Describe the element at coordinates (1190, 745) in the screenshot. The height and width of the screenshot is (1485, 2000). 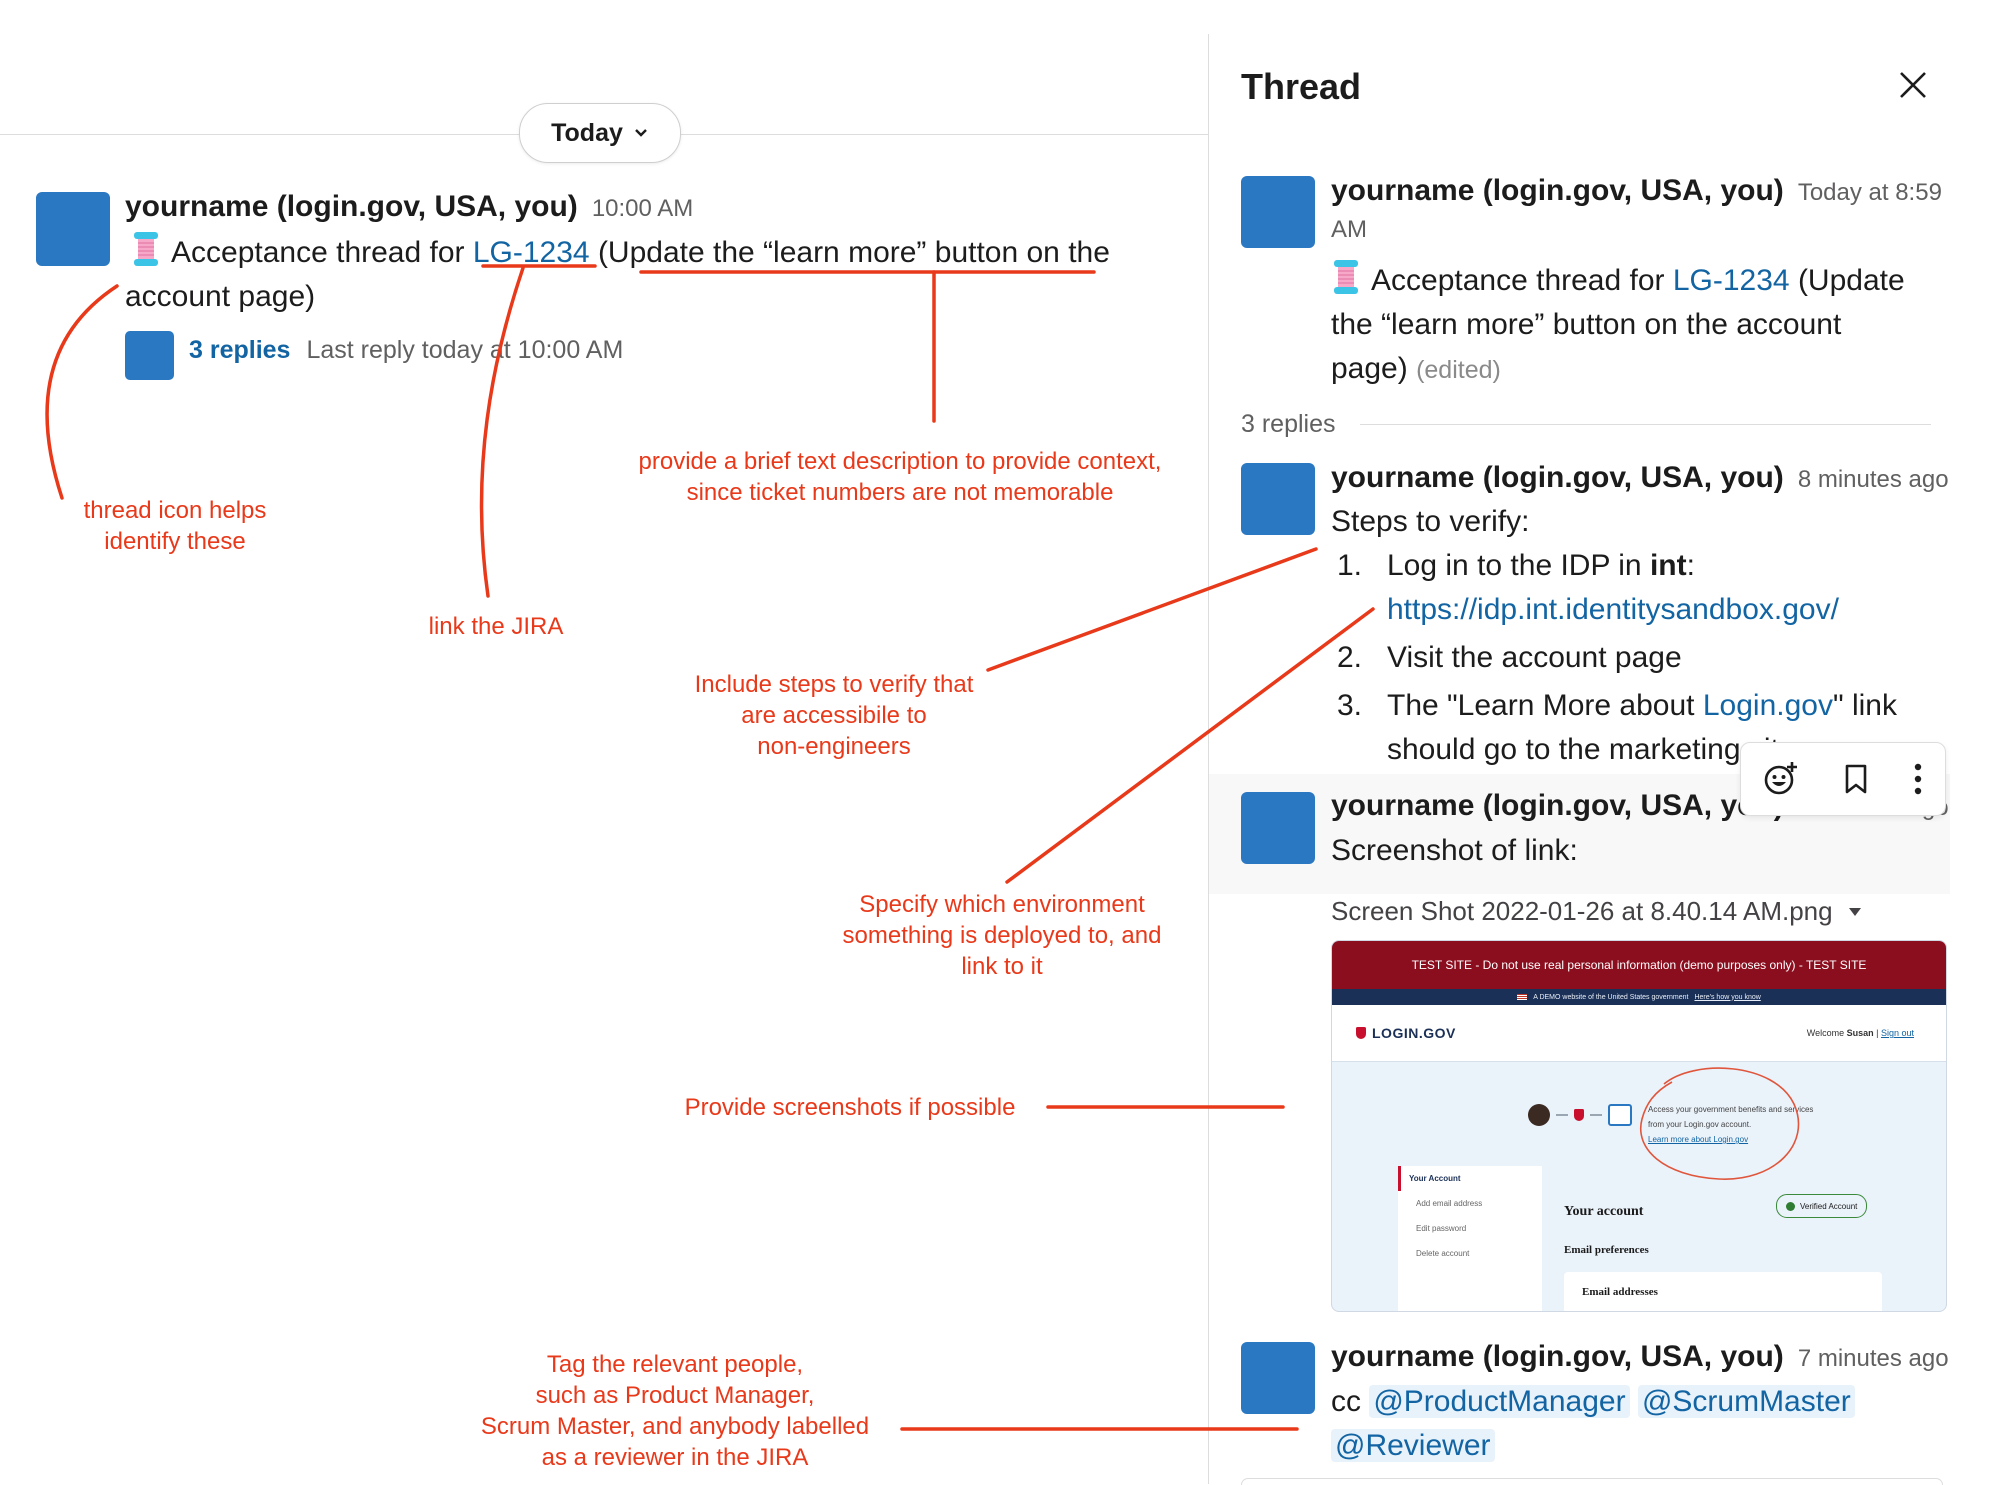
I see `callout-environment` at that location.